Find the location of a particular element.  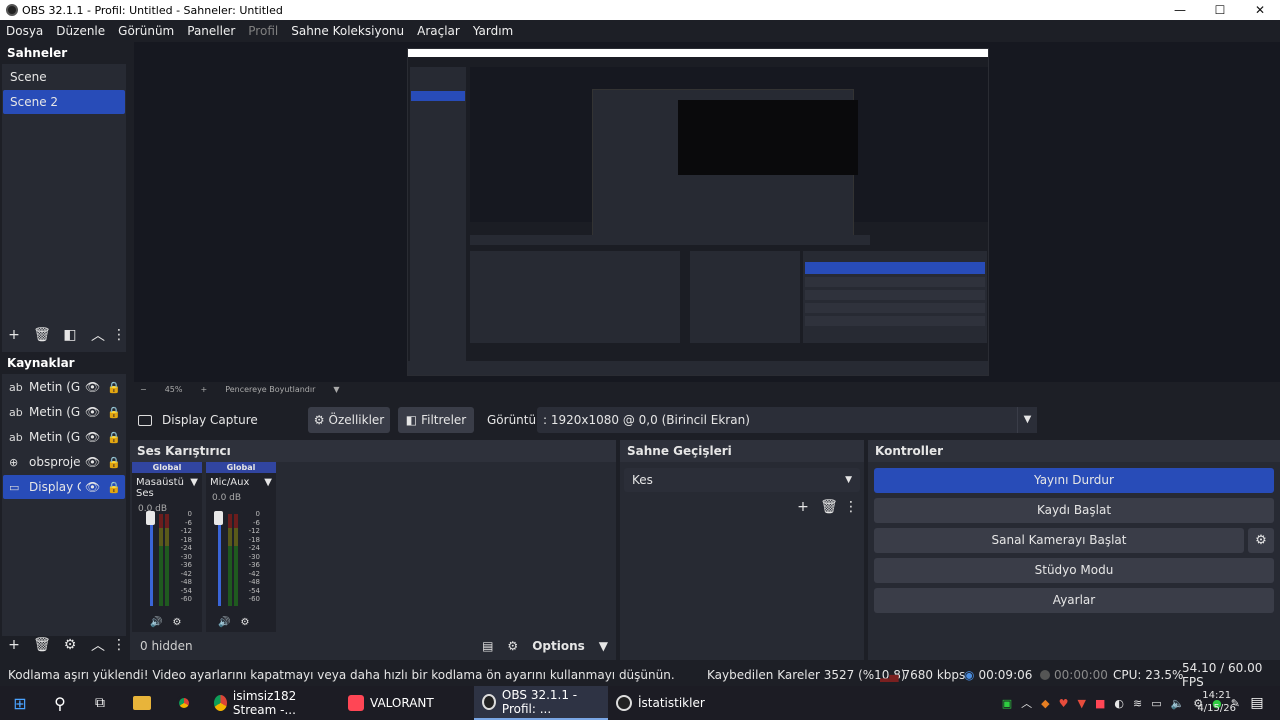

maximize-button: ☐ is located at coordinates (1220, 10).